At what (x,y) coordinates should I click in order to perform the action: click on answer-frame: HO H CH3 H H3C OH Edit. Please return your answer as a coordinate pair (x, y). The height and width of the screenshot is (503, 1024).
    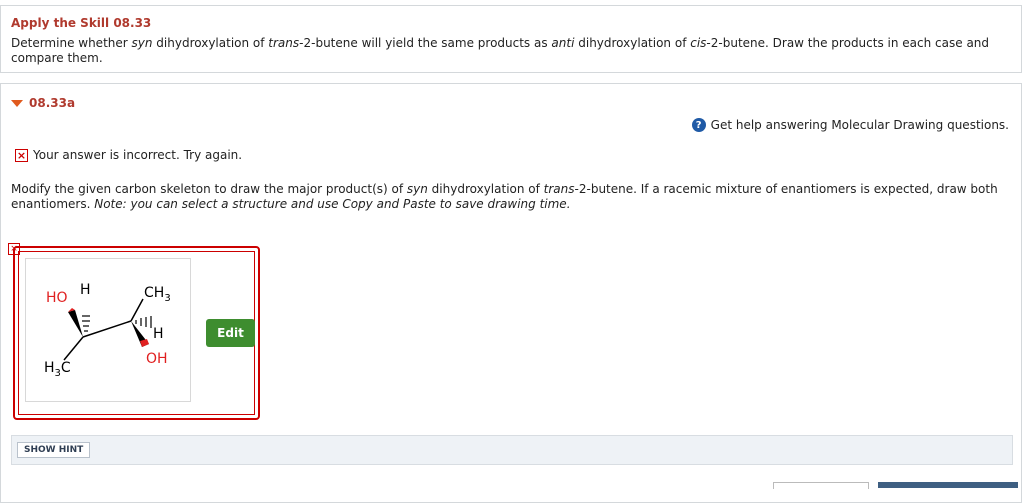
    Looking at the image, I should click on (136, 333).